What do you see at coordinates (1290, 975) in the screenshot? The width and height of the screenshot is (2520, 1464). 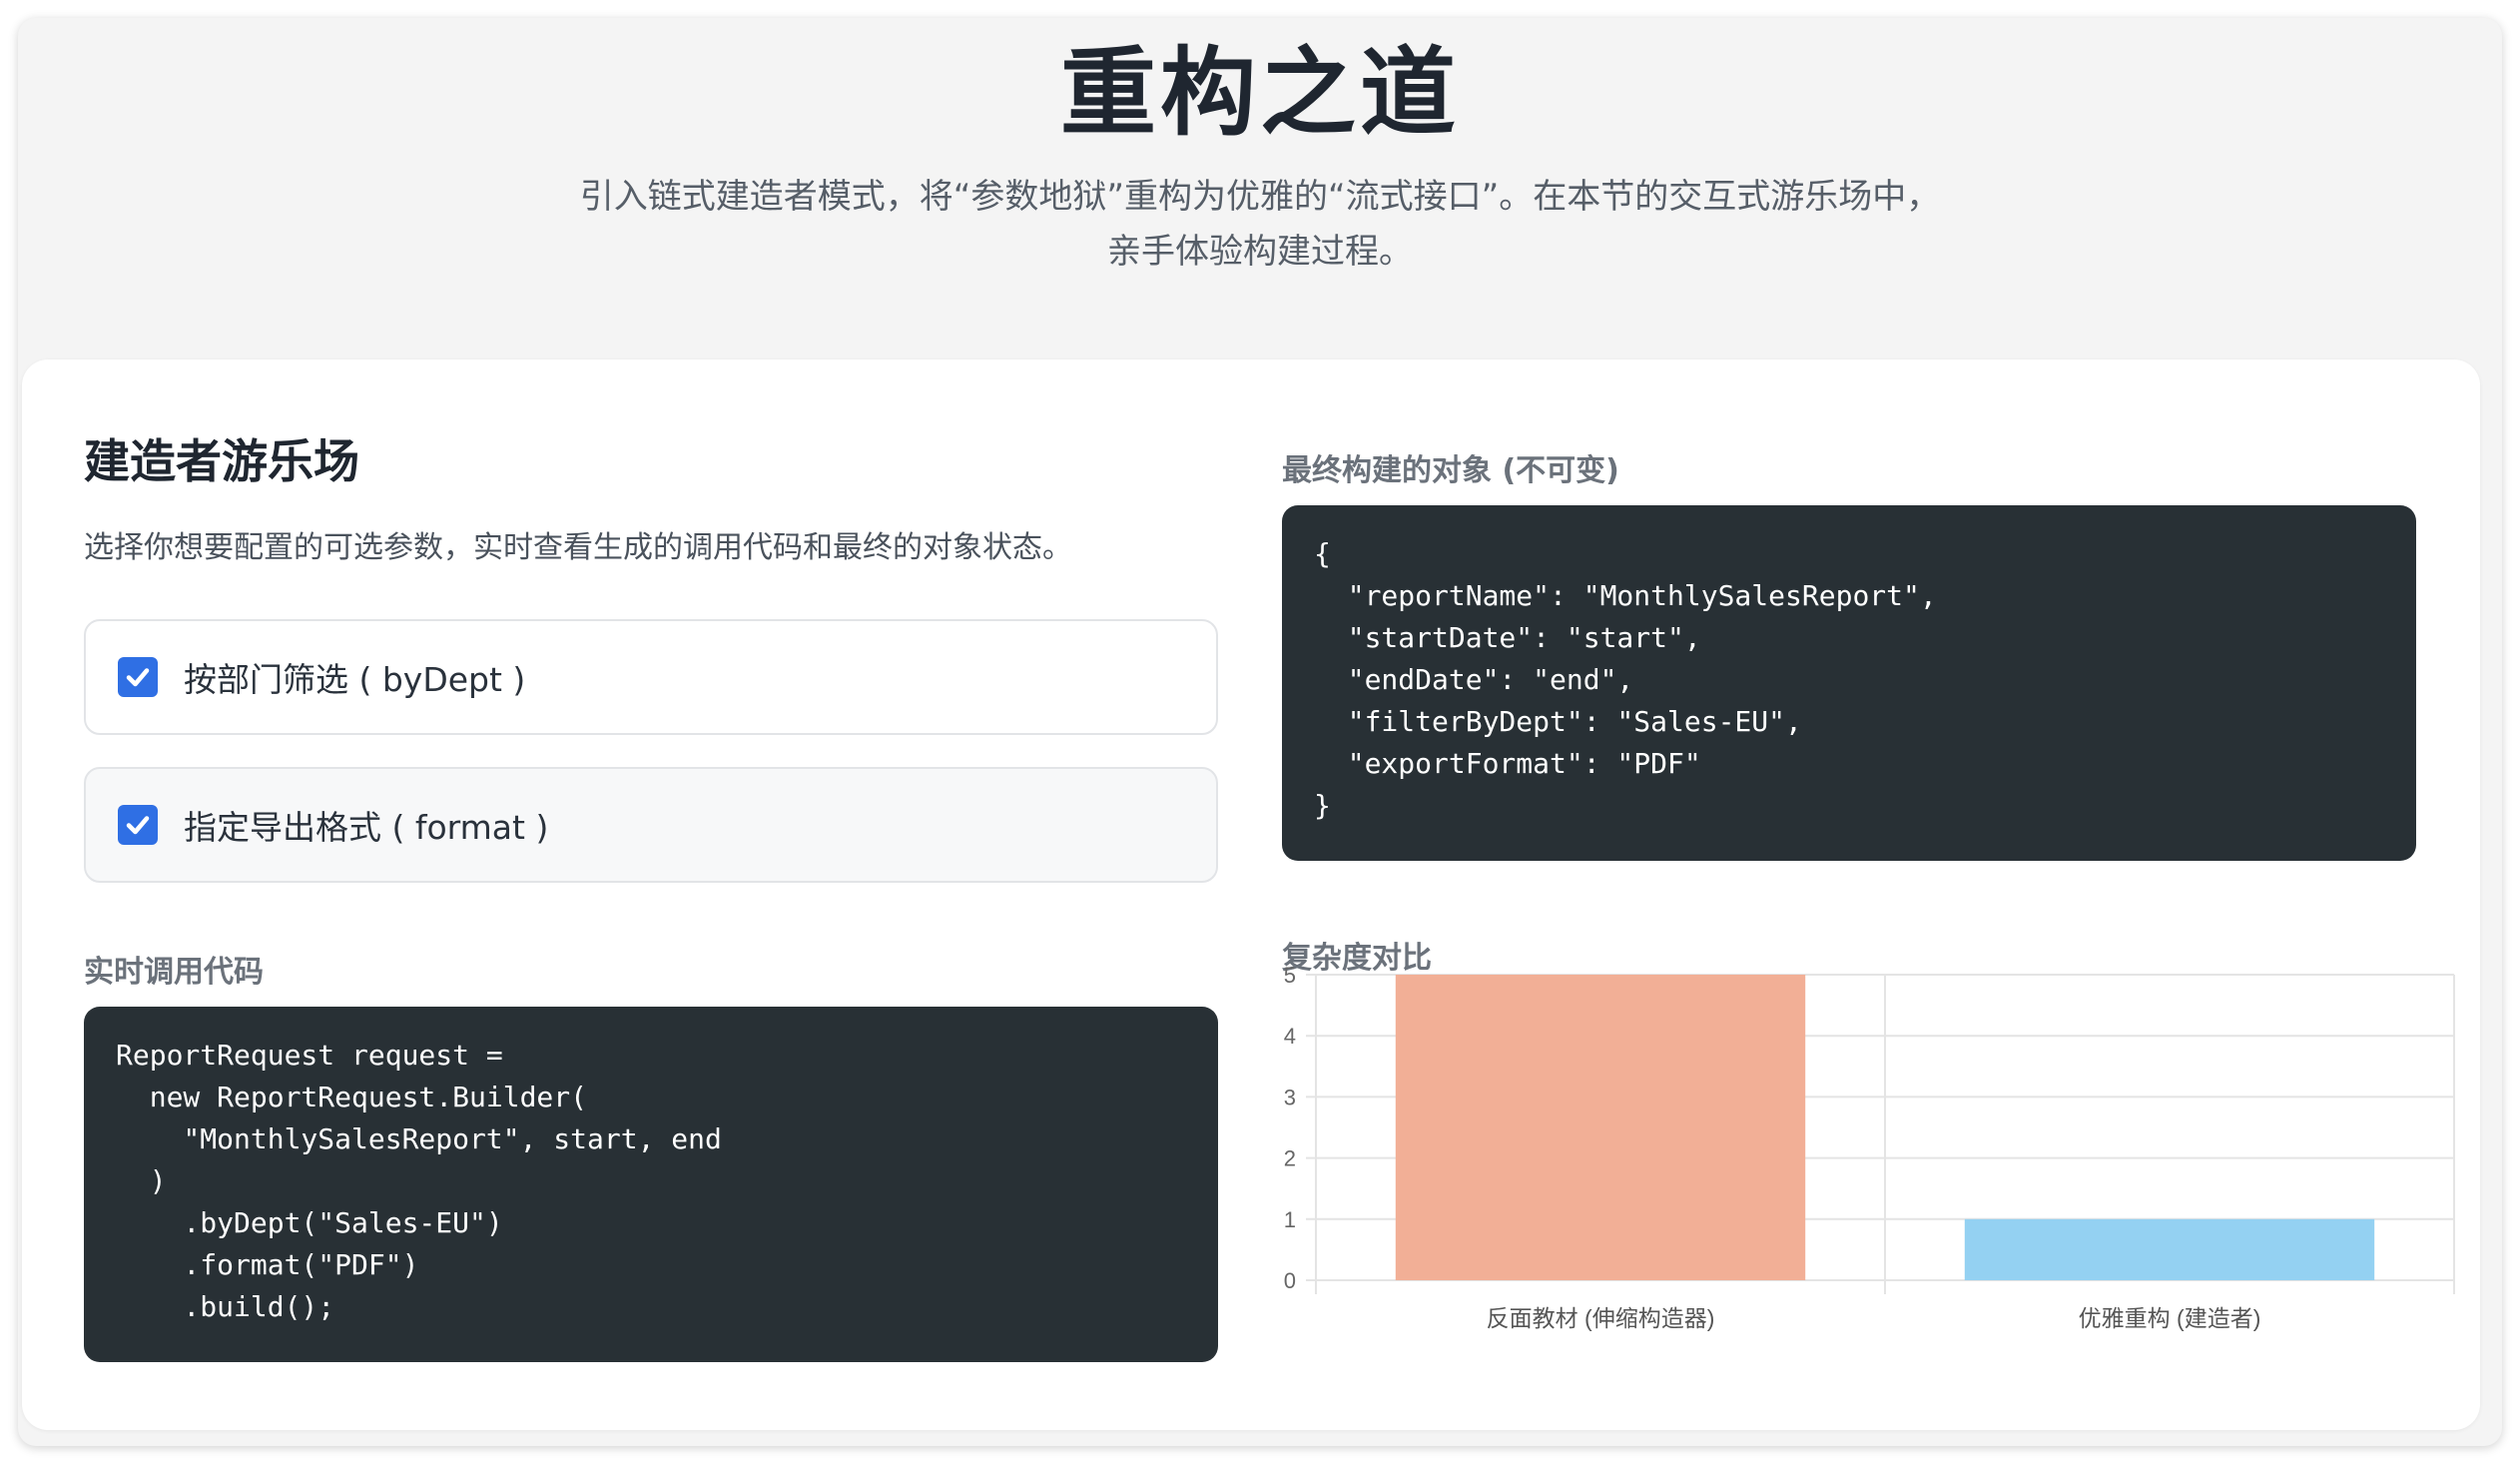 I see `y-tick-label: 5` at bounding box center [1290, 975].